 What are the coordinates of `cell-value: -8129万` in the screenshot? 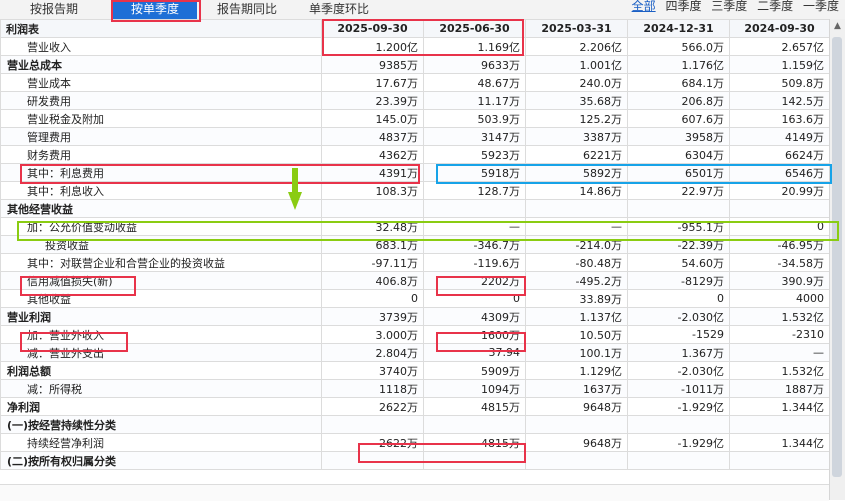 It's located at (678, 280).